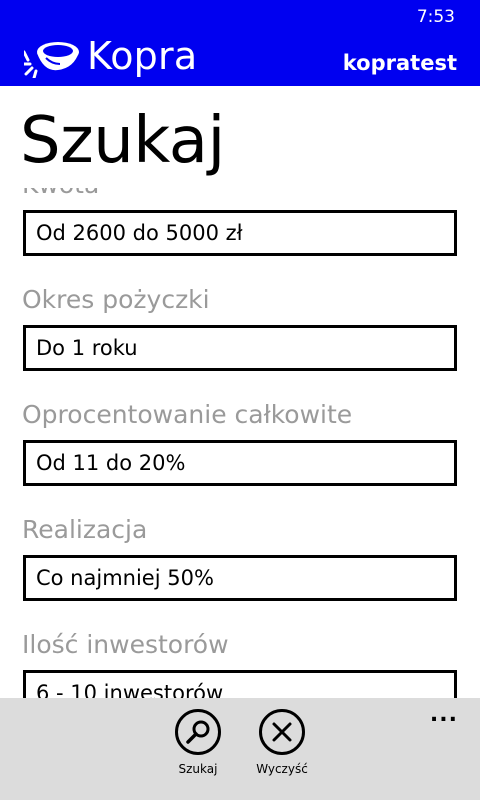 The image size is (480, 800). Describe the element at coordinates (198, 732) in the screenshot. I see `search-icon` at that location.